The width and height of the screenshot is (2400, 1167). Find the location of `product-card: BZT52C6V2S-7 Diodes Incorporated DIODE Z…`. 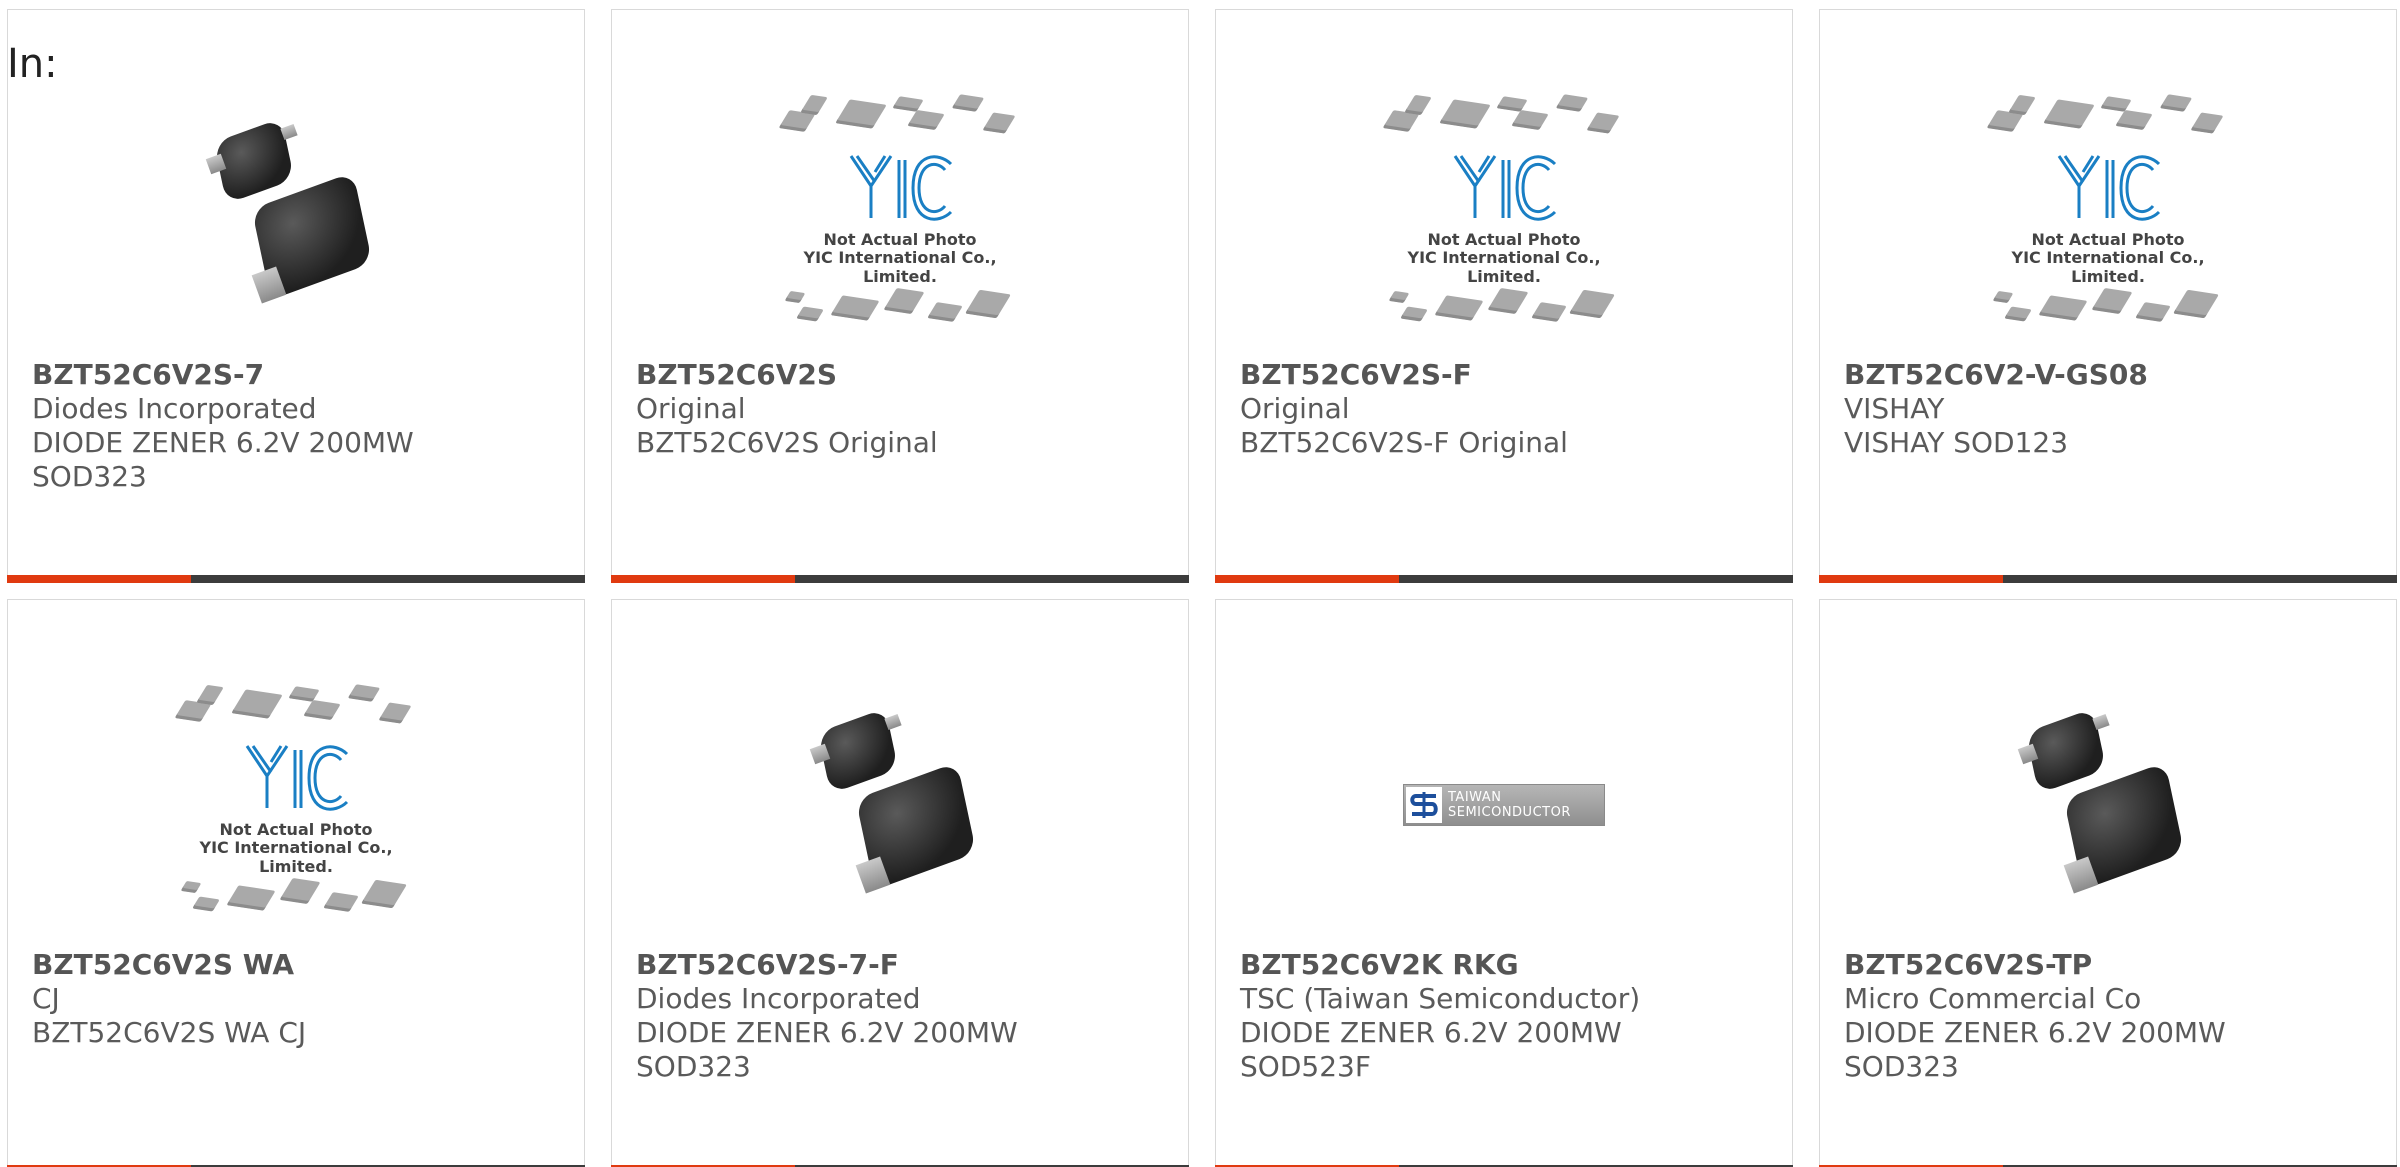

product-card: BZT52C6V2S-7 Diodes Incorporated DIODE Z… is located at coordinates (296, 296).